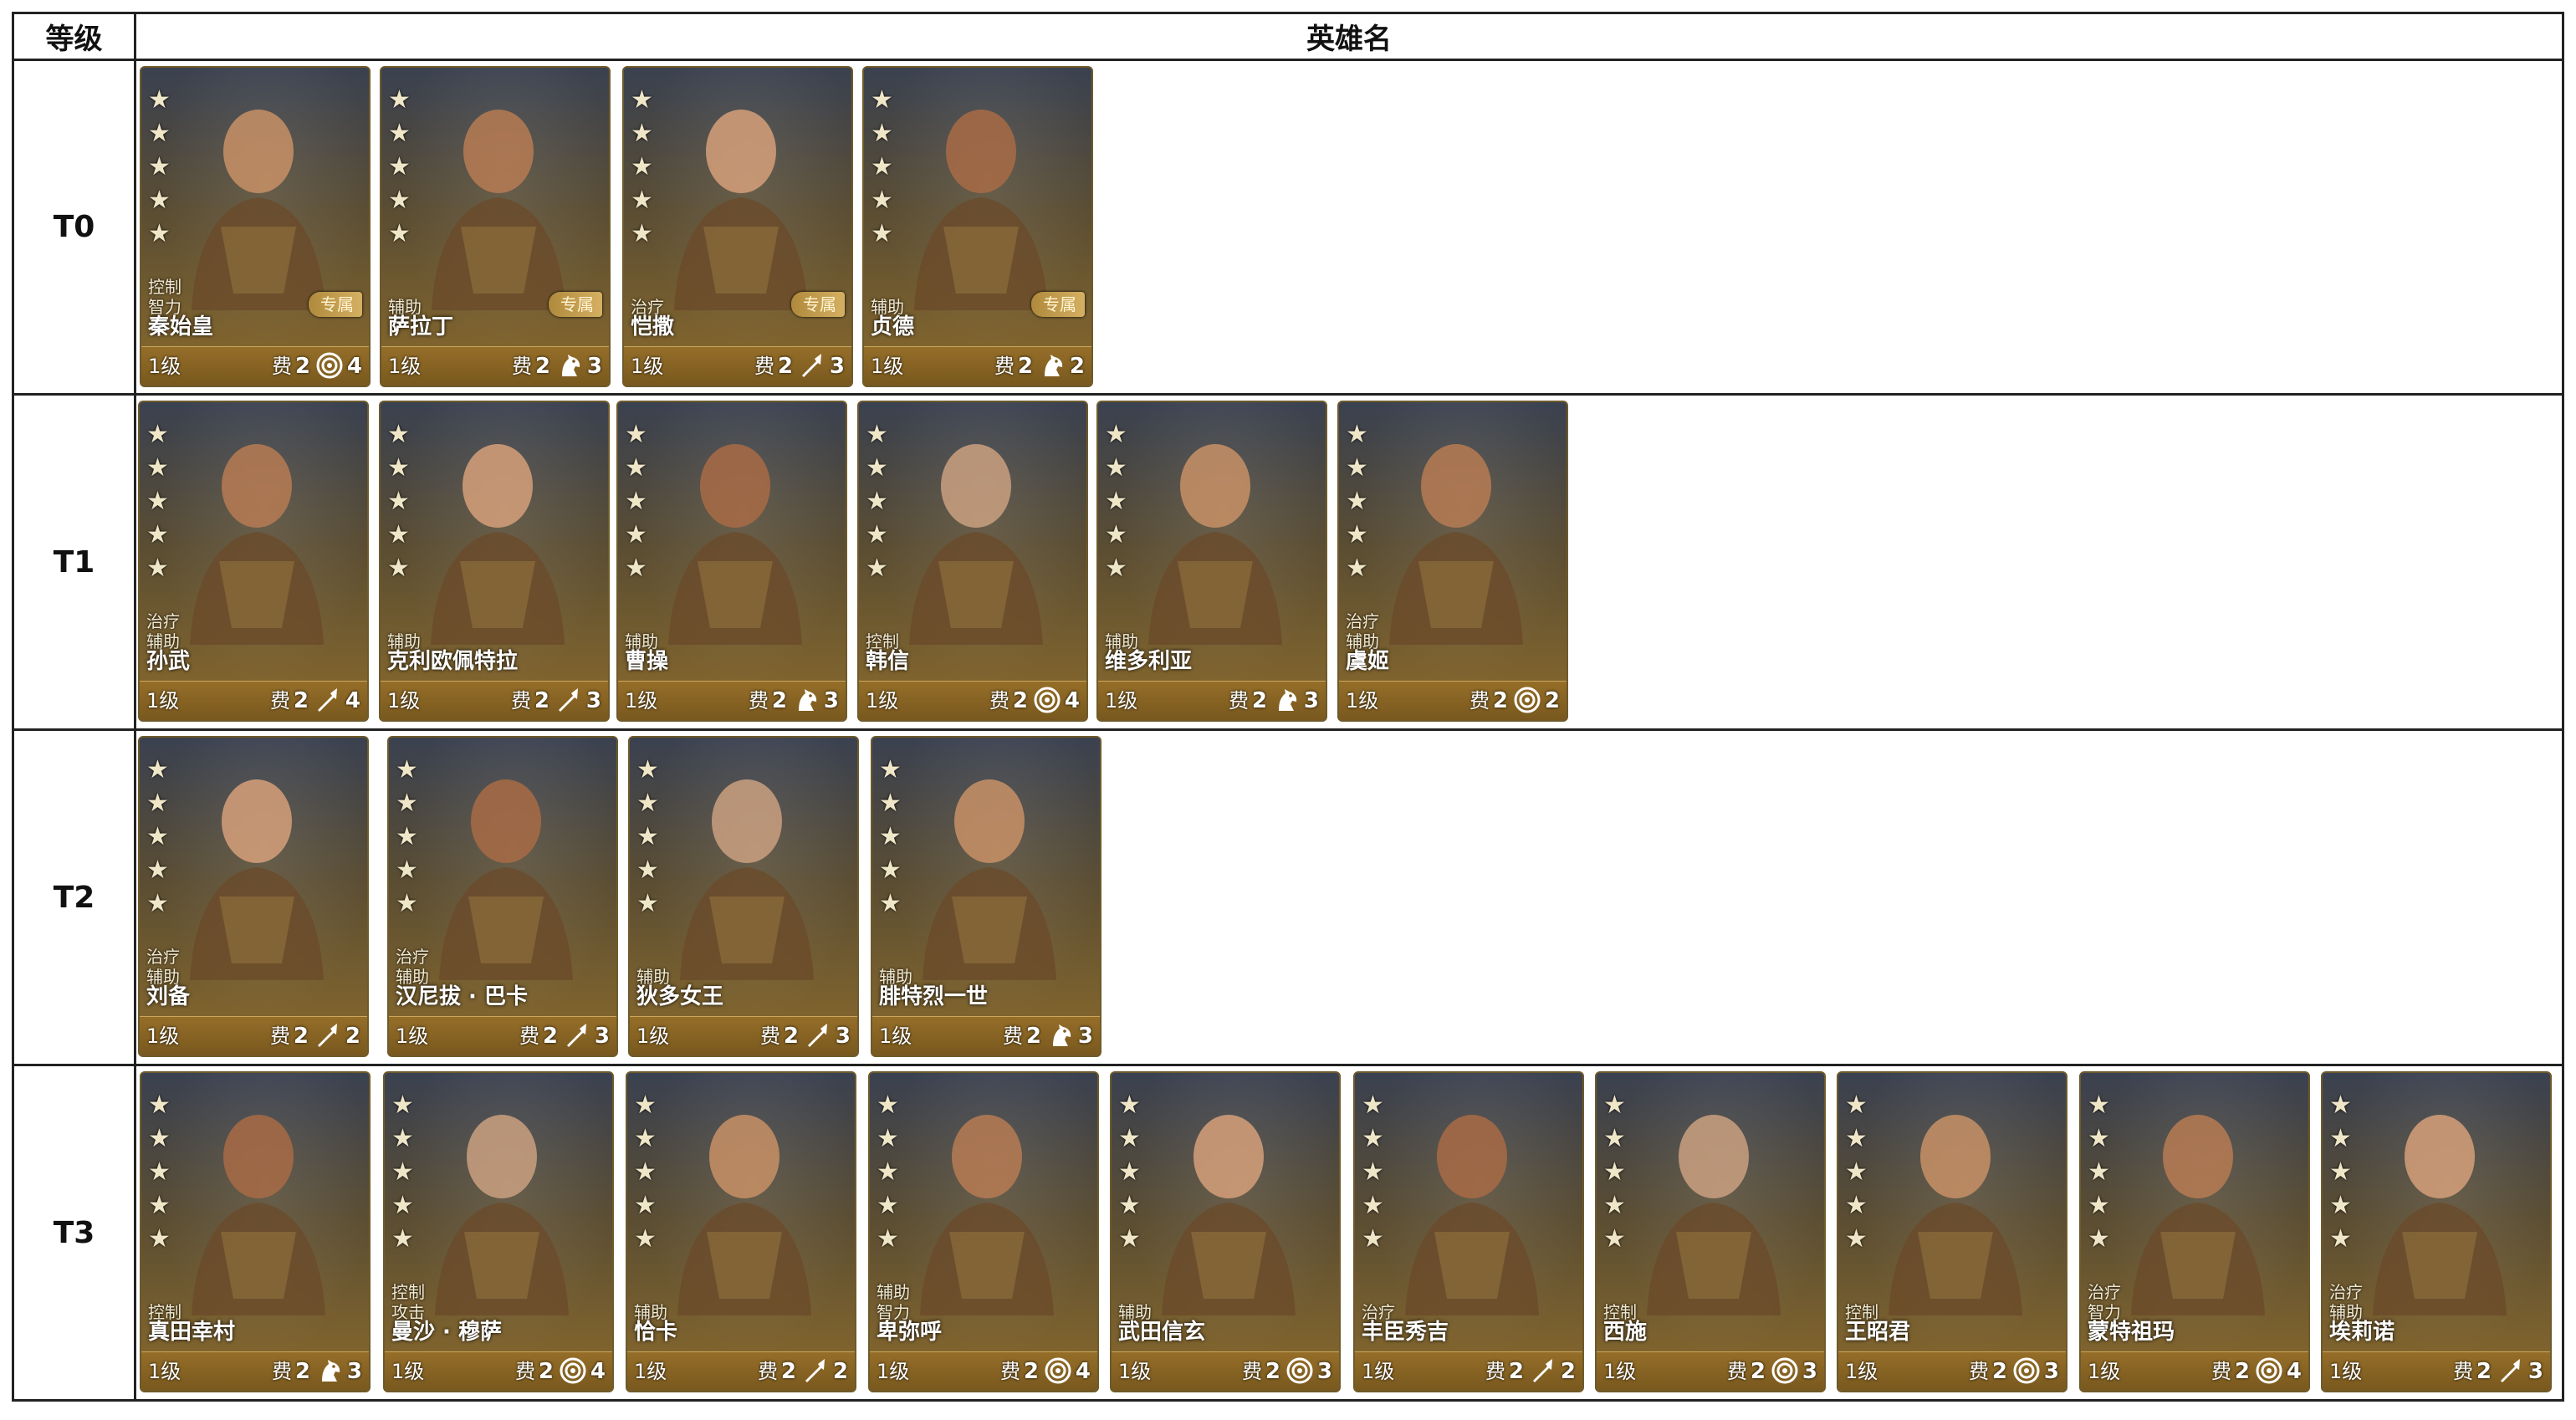 Image resolution: width=2576 pixels, height=1420 pixels. What do you see at coordinates (495, 226) in the screenshot?
I see `hero-card: ★ ★ ★ ★ ★ 辅助 专属 萨拉丁 1级费 2 3` at bounding box center [495, 226].